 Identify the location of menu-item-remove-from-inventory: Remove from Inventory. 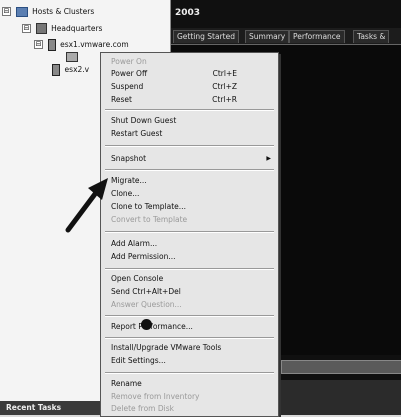
(192, 397).